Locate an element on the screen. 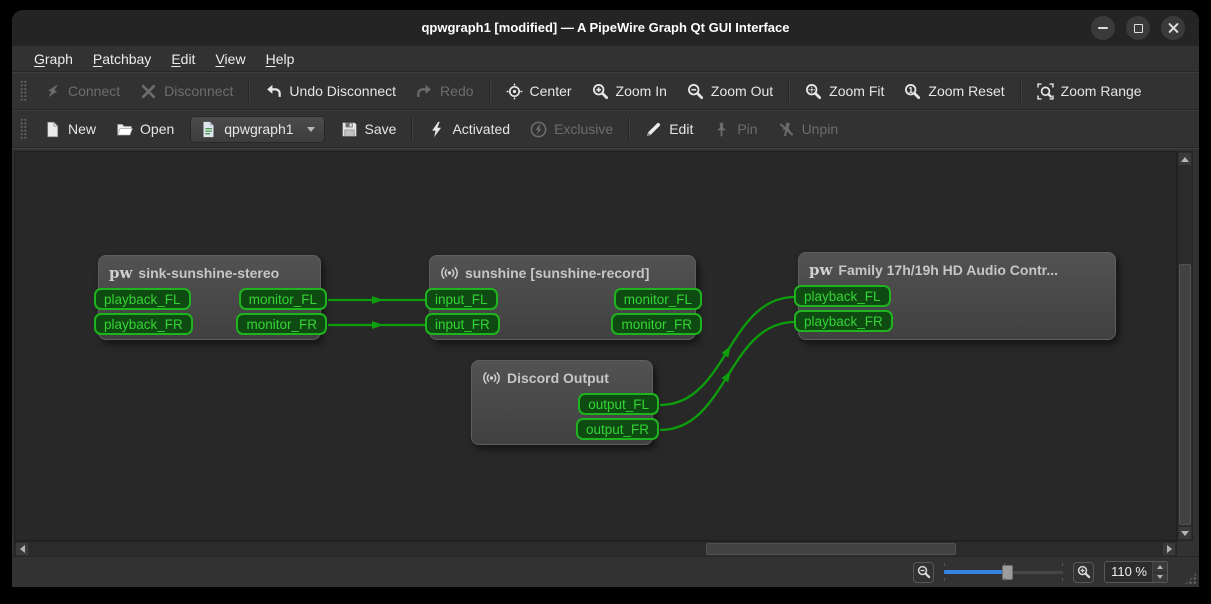  menu-help: Help is located at coordinates (280, 59).